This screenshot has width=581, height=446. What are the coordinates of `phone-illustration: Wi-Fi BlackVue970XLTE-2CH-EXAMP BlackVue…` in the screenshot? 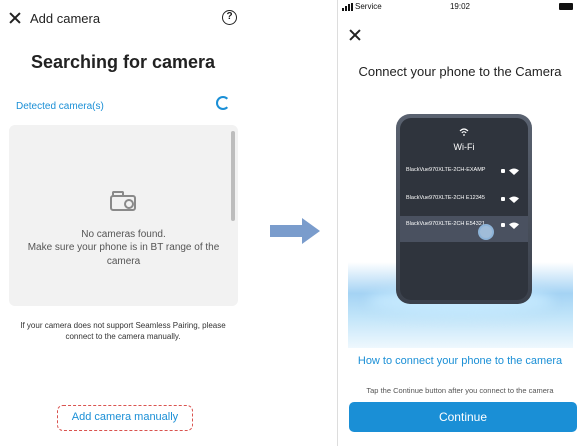 It's located at (464, 209).